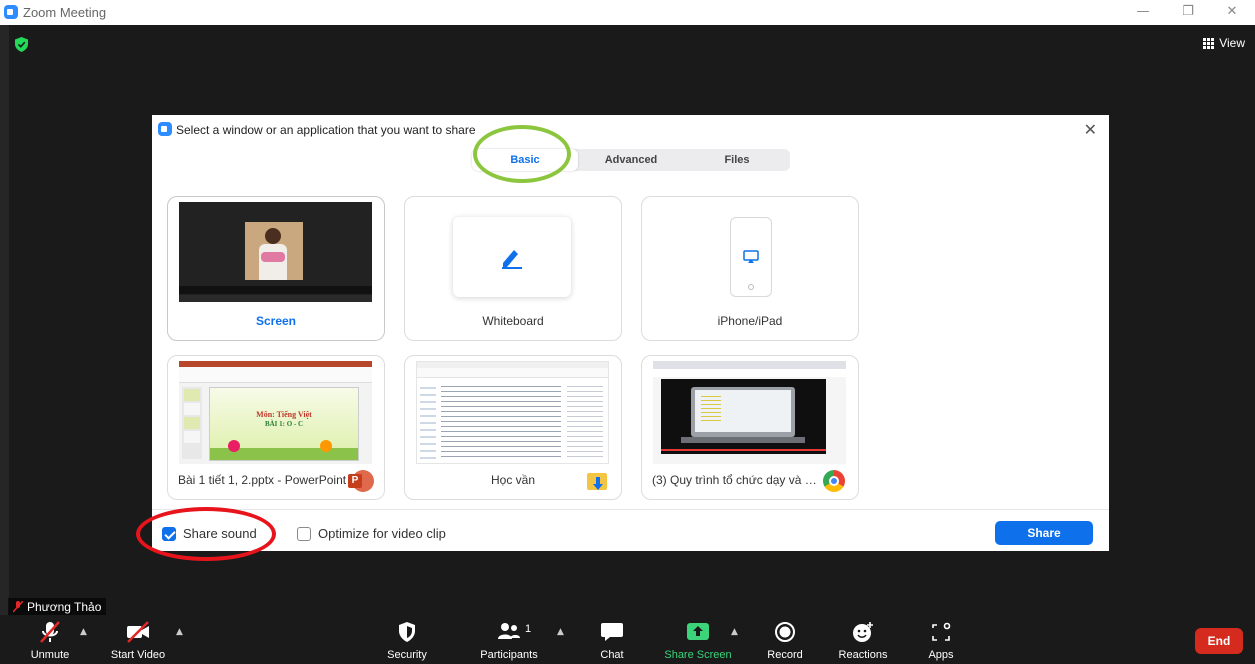 The width and height of the screenshot is (1255, 664). I want to click on shield-icon, so click(407, 632).